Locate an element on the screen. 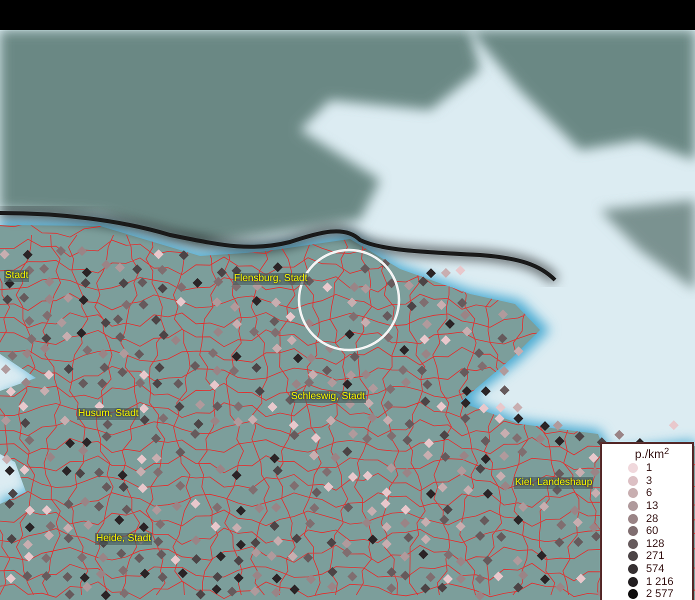 Image resolution: width=695 pixels, height=600 pixels. place-label: Heide, Stadt is located at coordinates (123, 539).